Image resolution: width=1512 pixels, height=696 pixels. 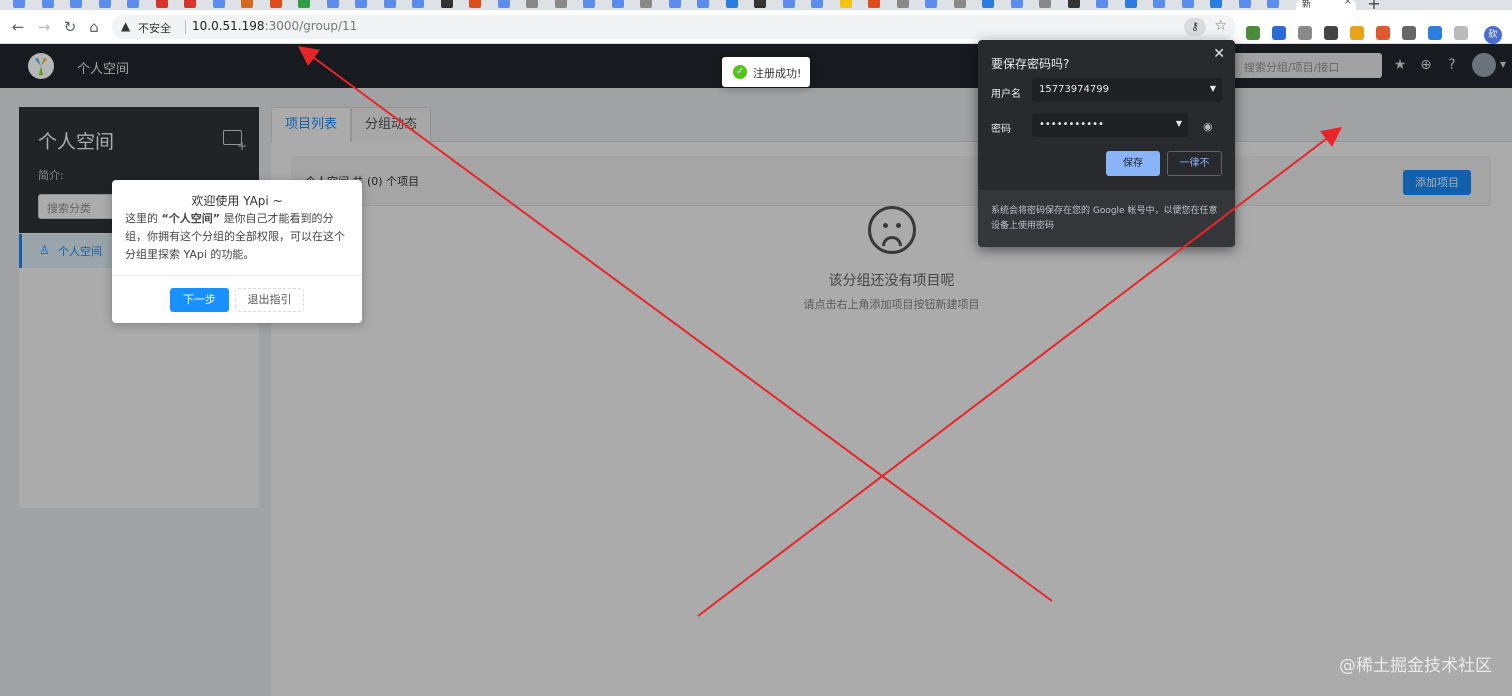 I want to click on browser-tab-strip: 新 × +, so click(x=756, y=5).